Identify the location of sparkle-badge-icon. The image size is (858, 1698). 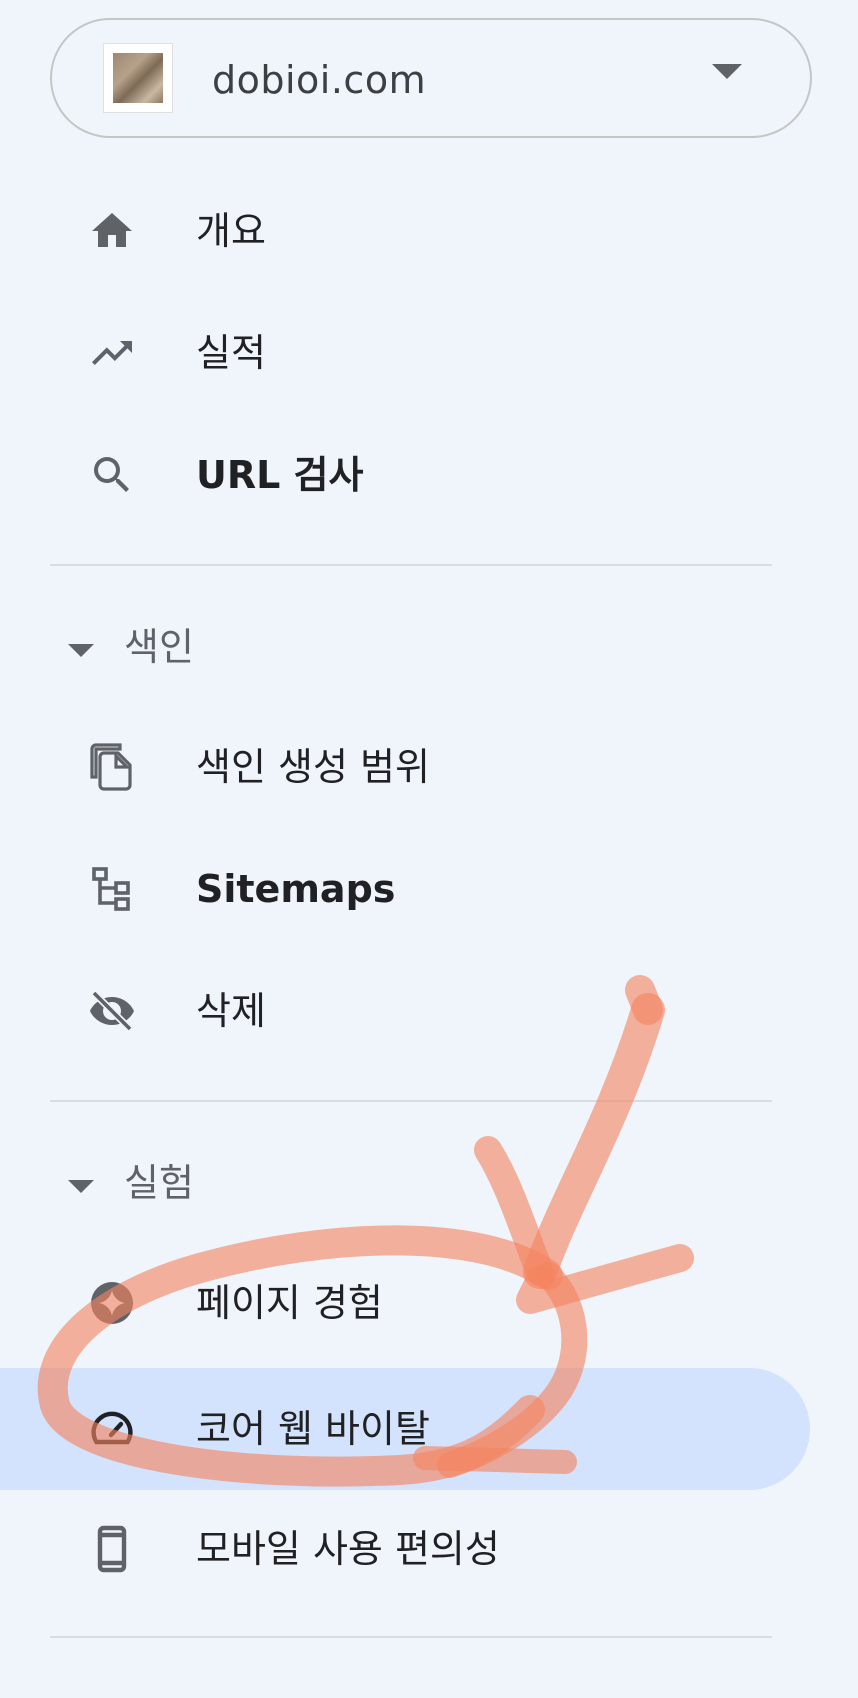
(112, 1303).